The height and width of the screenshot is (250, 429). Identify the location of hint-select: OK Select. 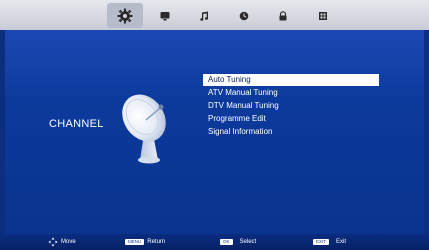
(238, 242).